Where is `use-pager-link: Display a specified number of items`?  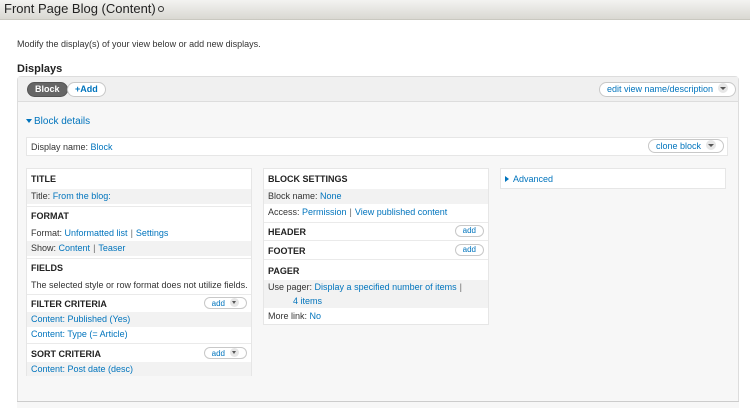
use-pager-link: Display a specified number of items is located at coordinates (386, 287).